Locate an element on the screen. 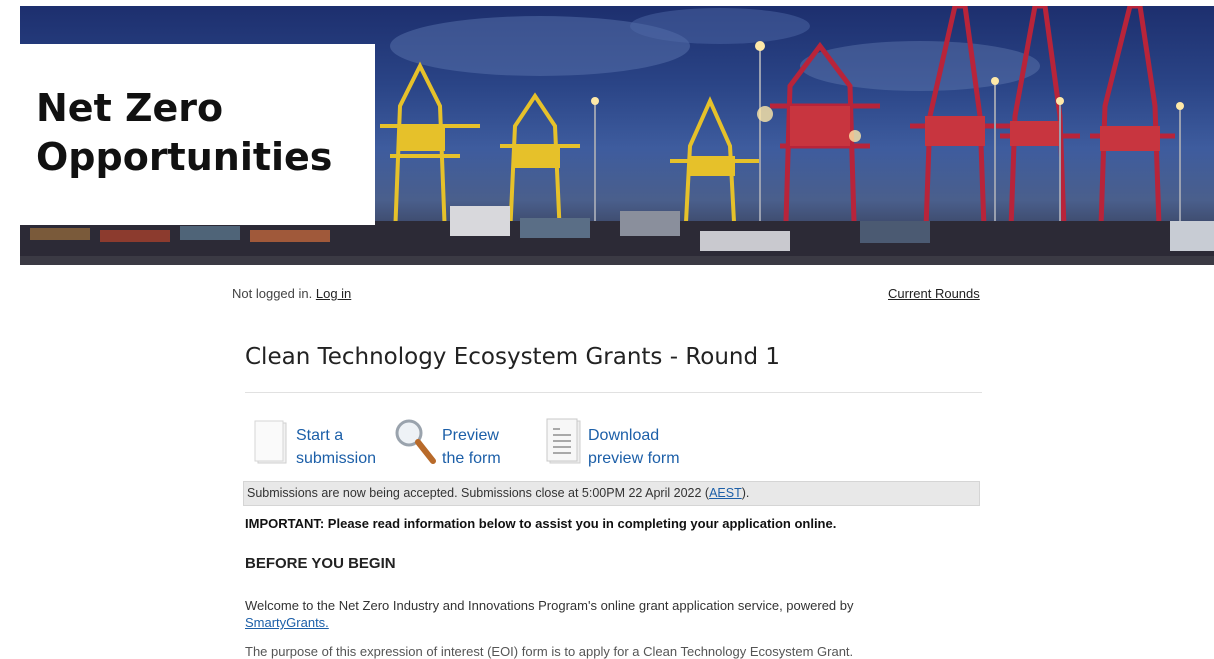  smartygrants-link: SmartyGrants. is located at coordinates (287, 622).